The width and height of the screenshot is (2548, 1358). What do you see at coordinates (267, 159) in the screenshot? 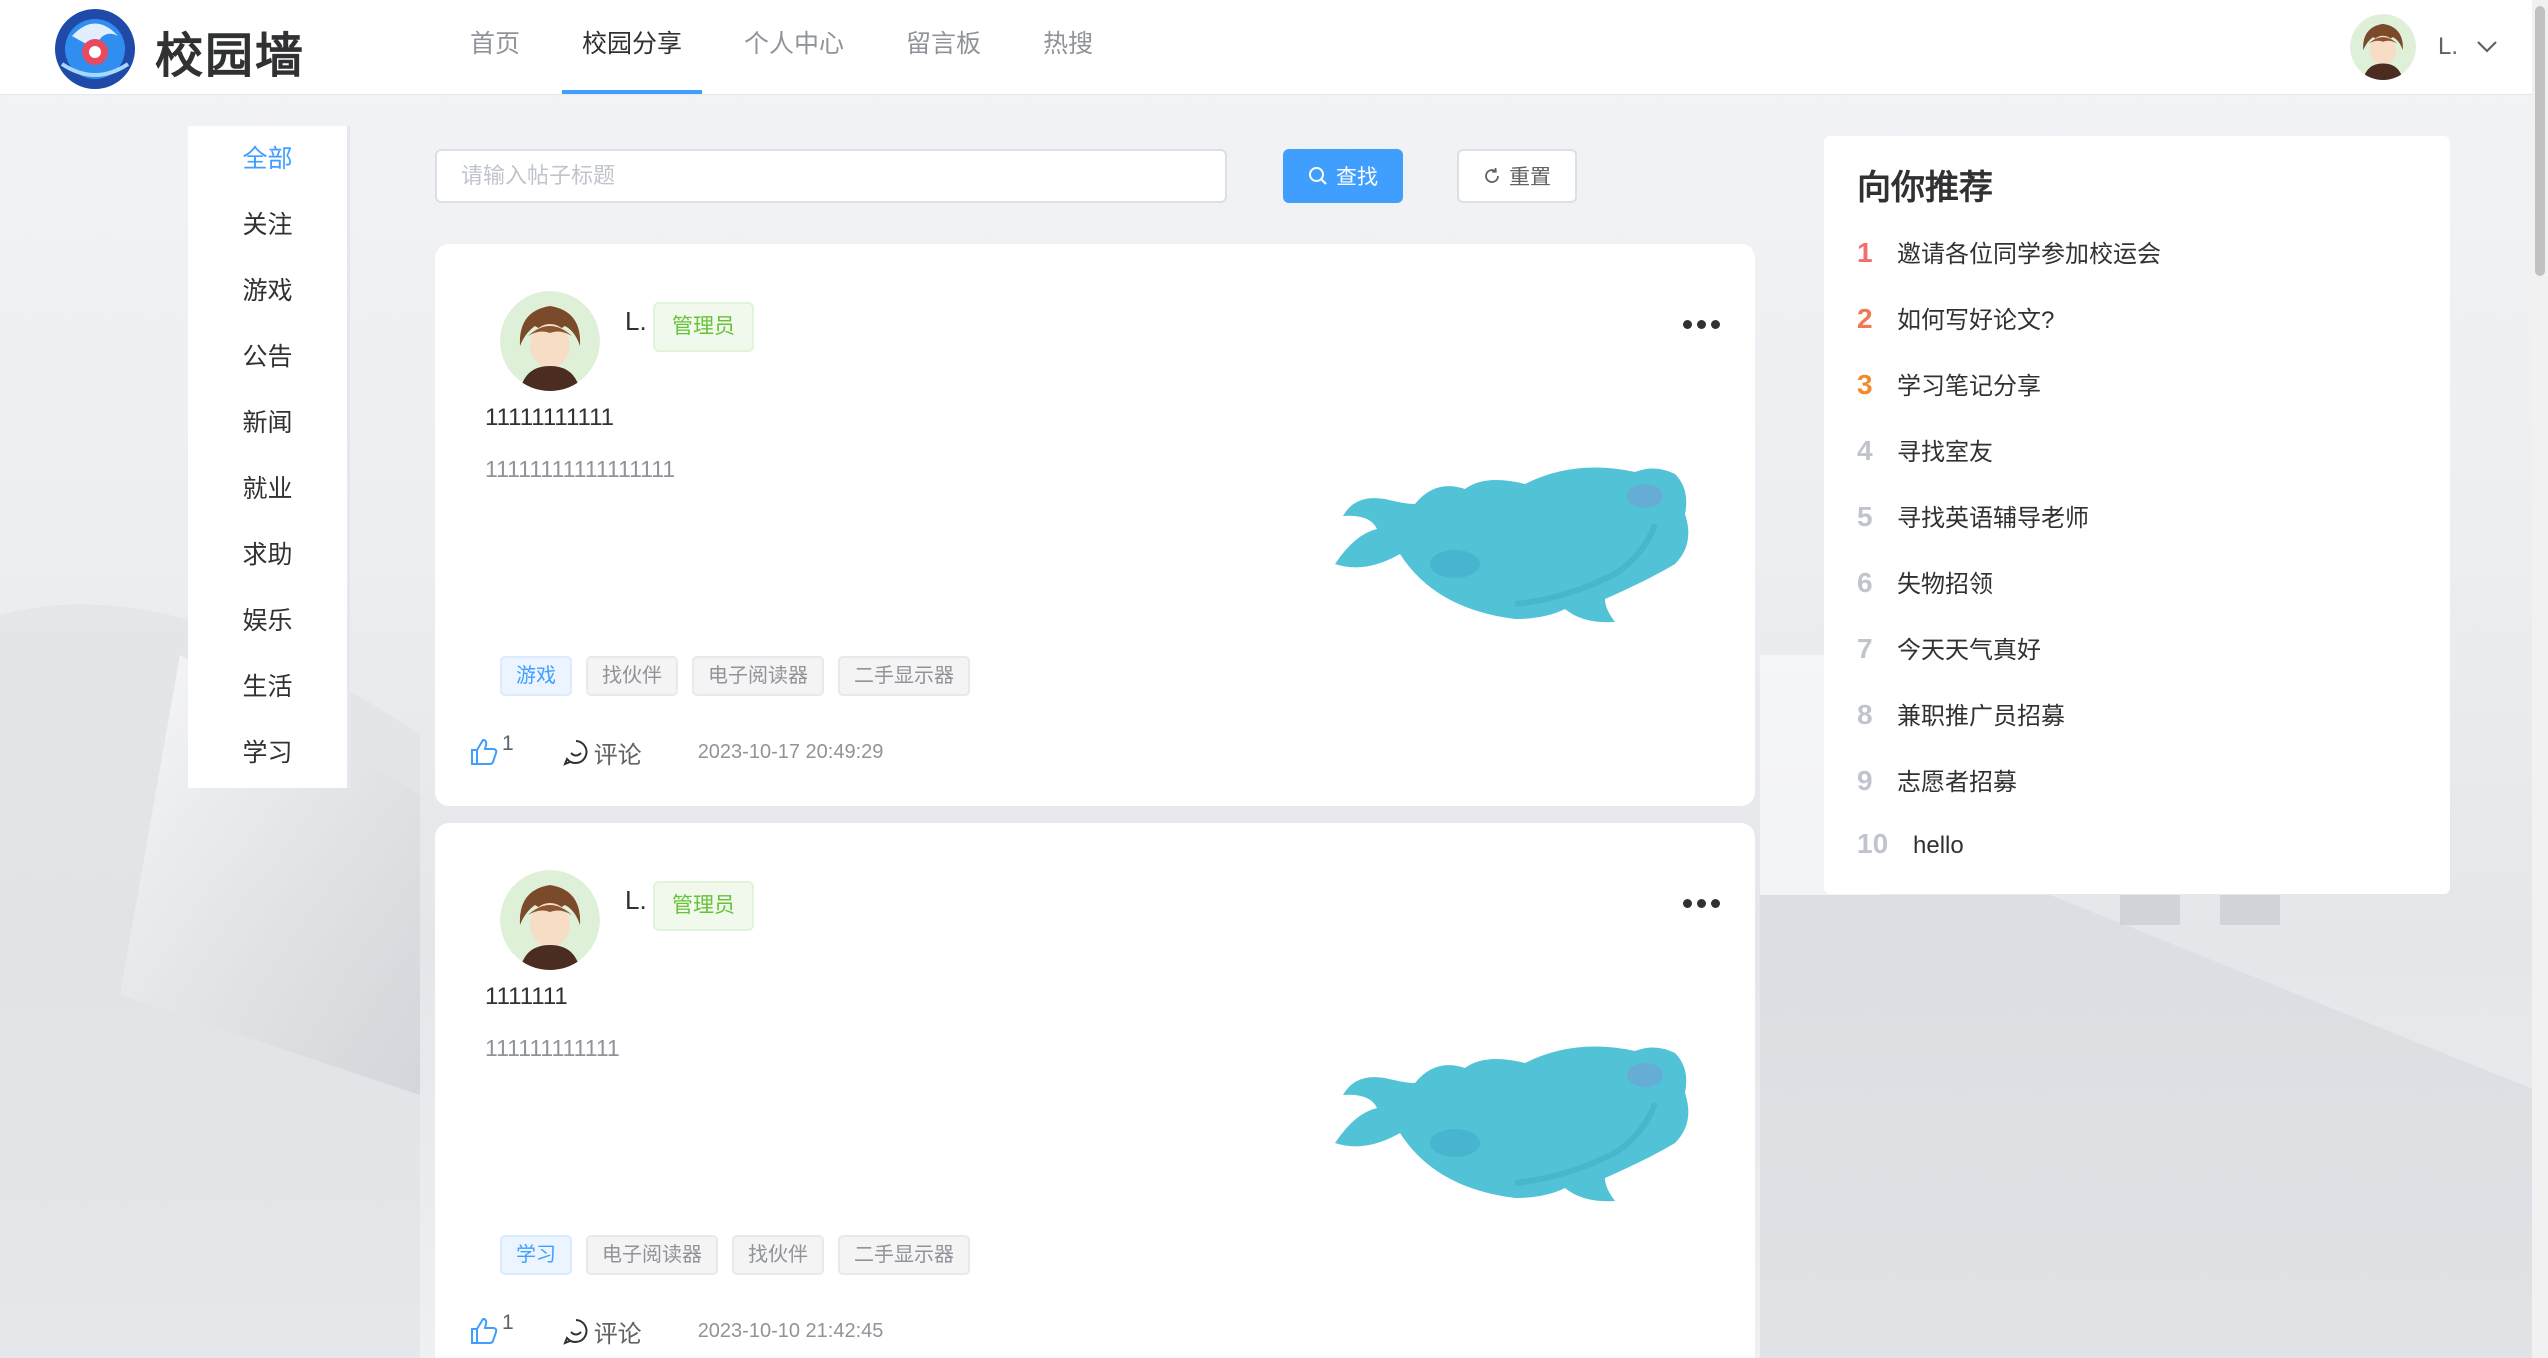
I see `category-all: 全部` at bounding box center [267, 159].